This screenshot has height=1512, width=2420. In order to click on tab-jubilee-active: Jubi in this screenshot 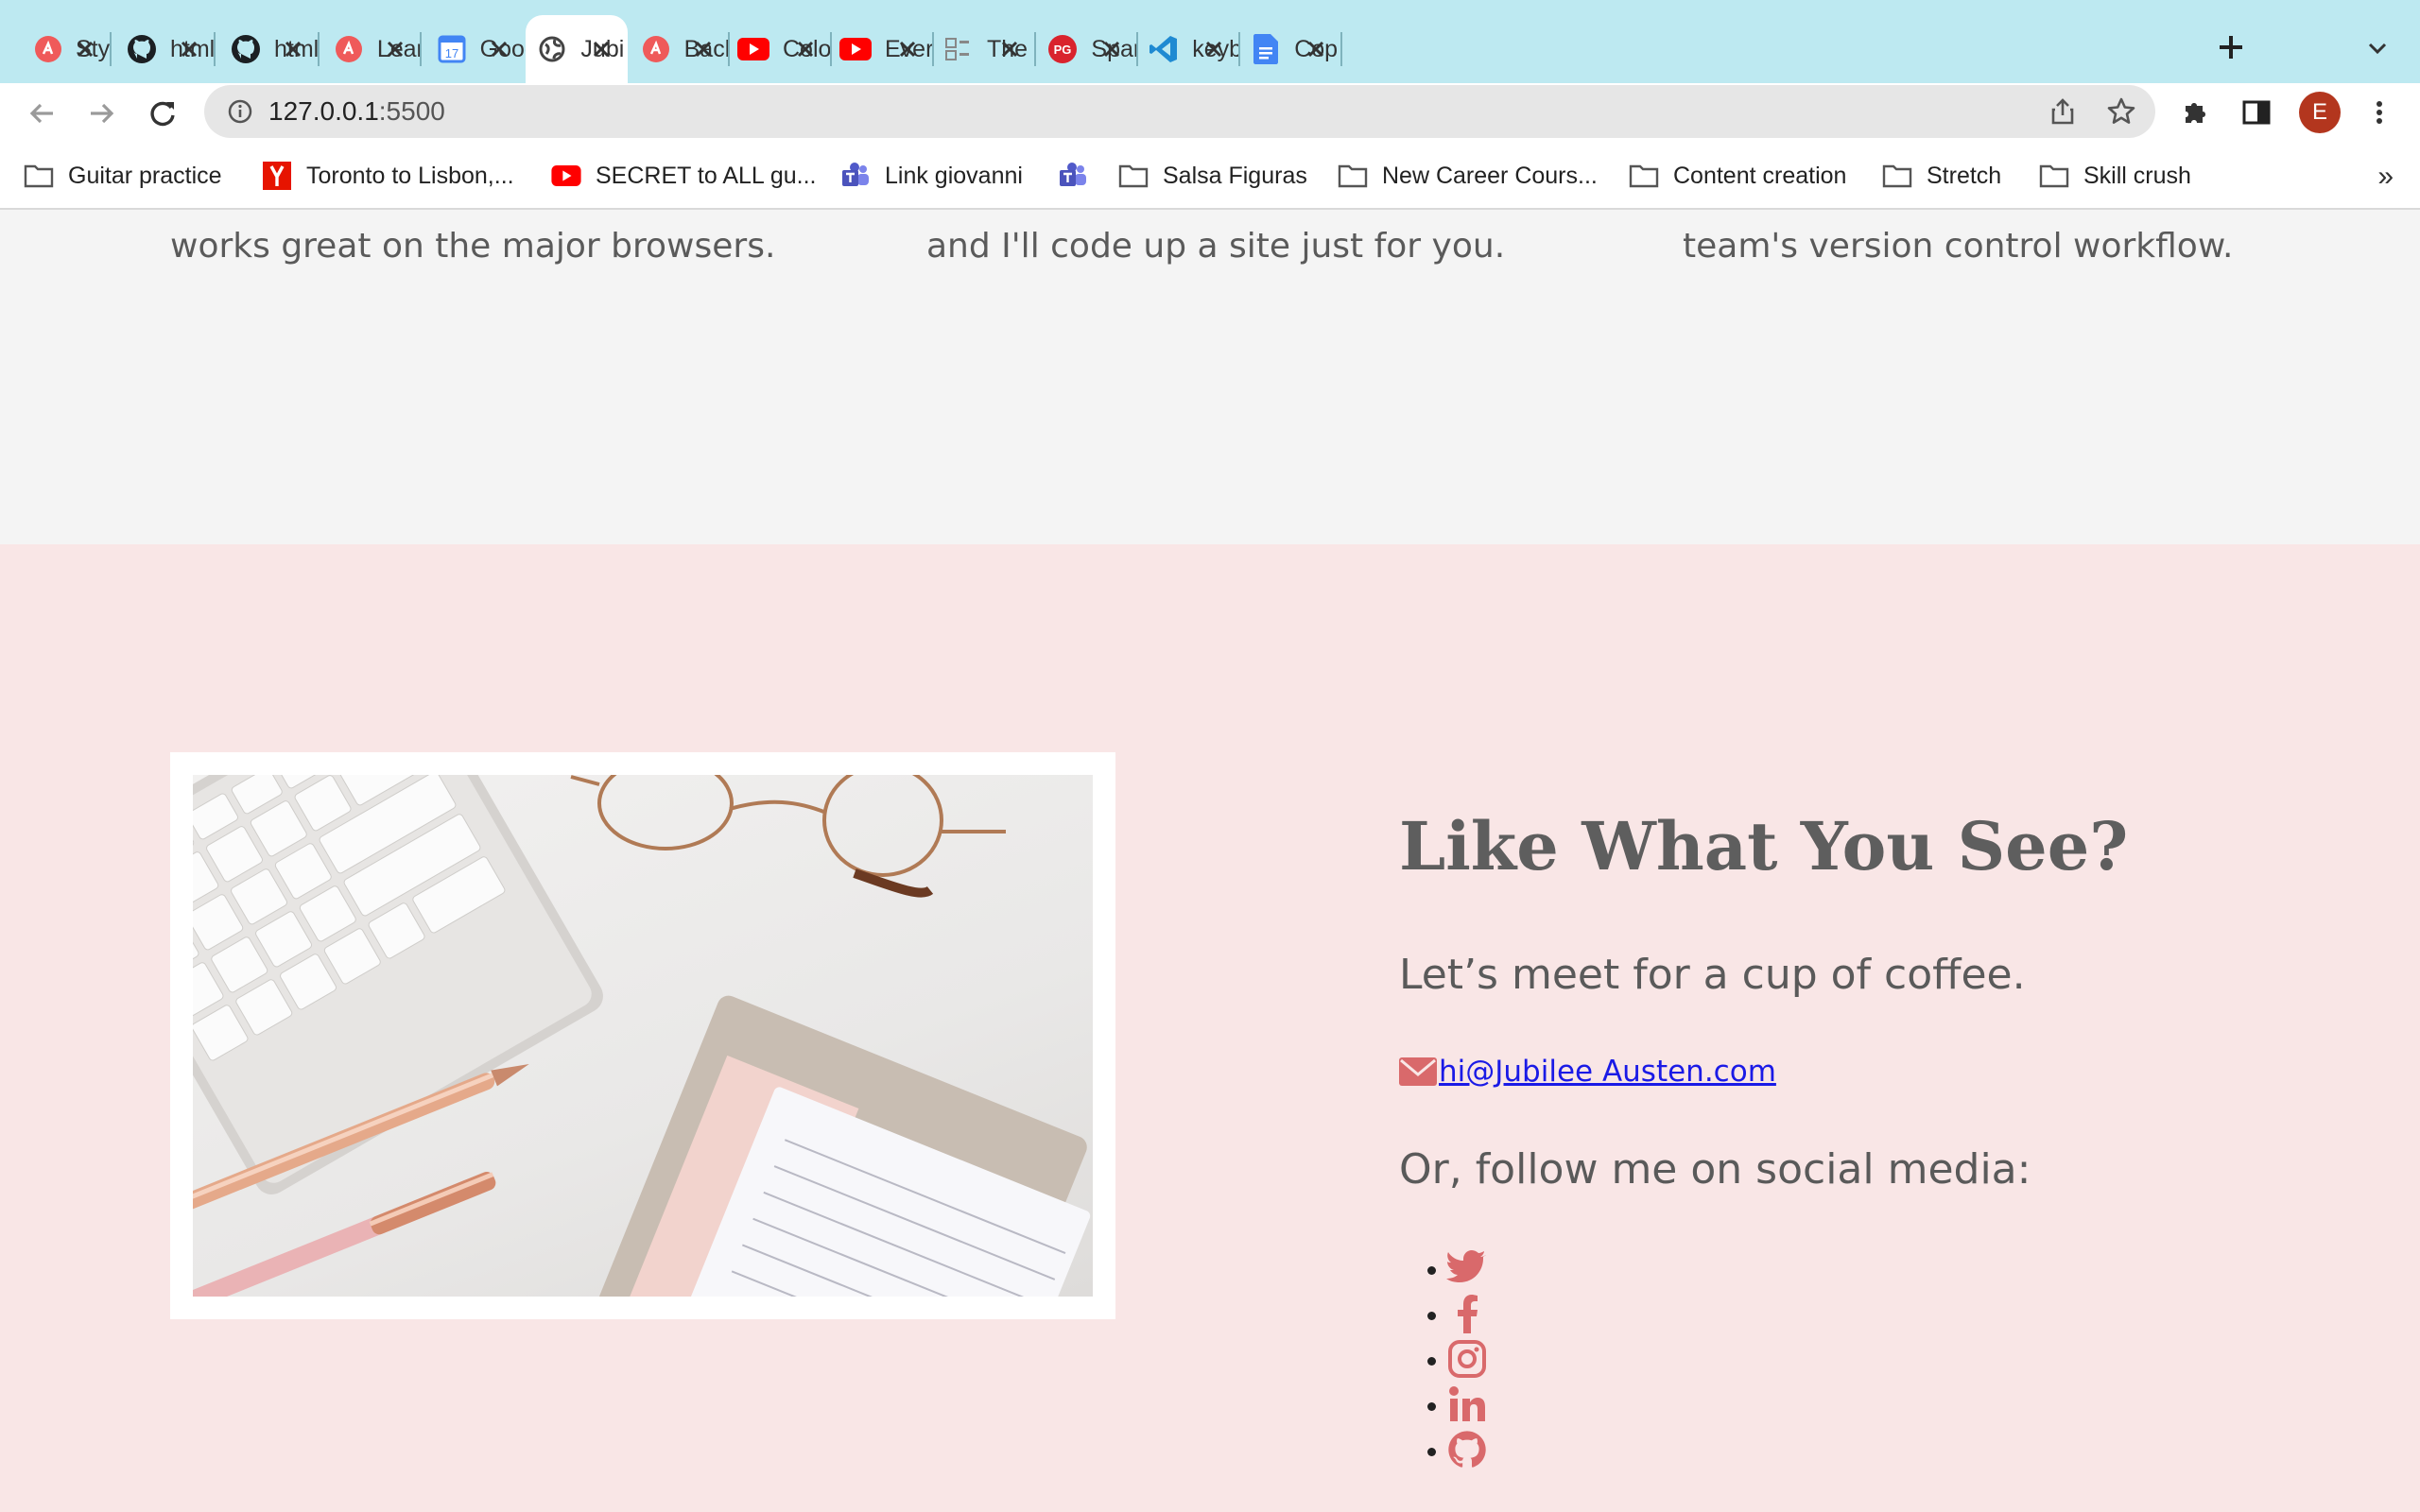, I will do `click(577, 49)`.